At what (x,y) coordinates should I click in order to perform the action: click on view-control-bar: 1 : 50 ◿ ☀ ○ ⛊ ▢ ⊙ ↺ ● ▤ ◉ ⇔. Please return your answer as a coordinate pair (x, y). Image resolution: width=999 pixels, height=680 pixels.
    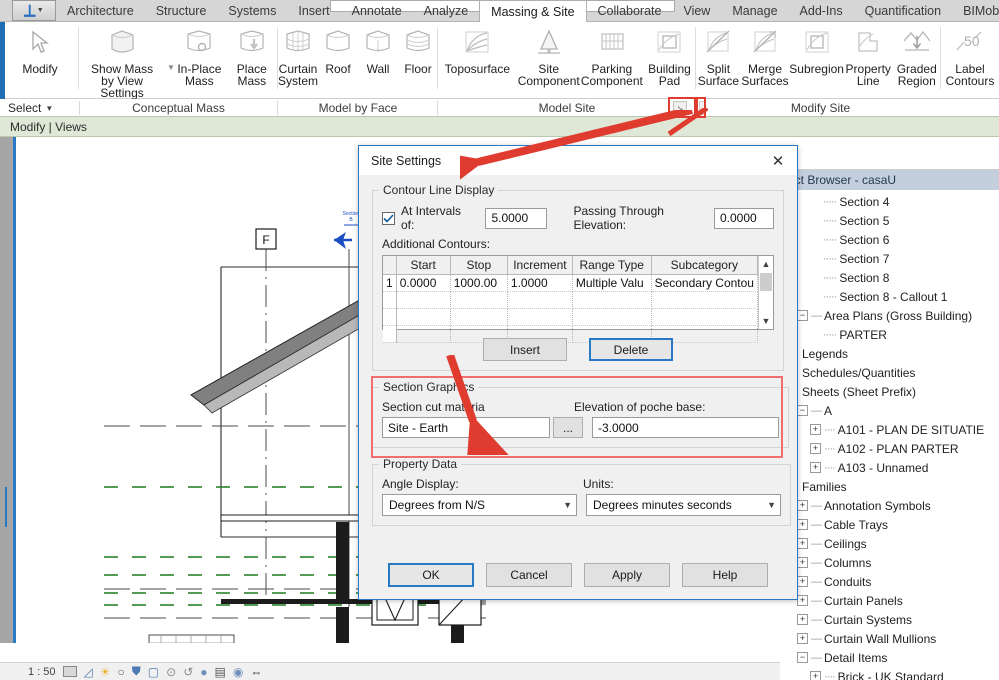
    Looking at the image, I should click on (390, 671).